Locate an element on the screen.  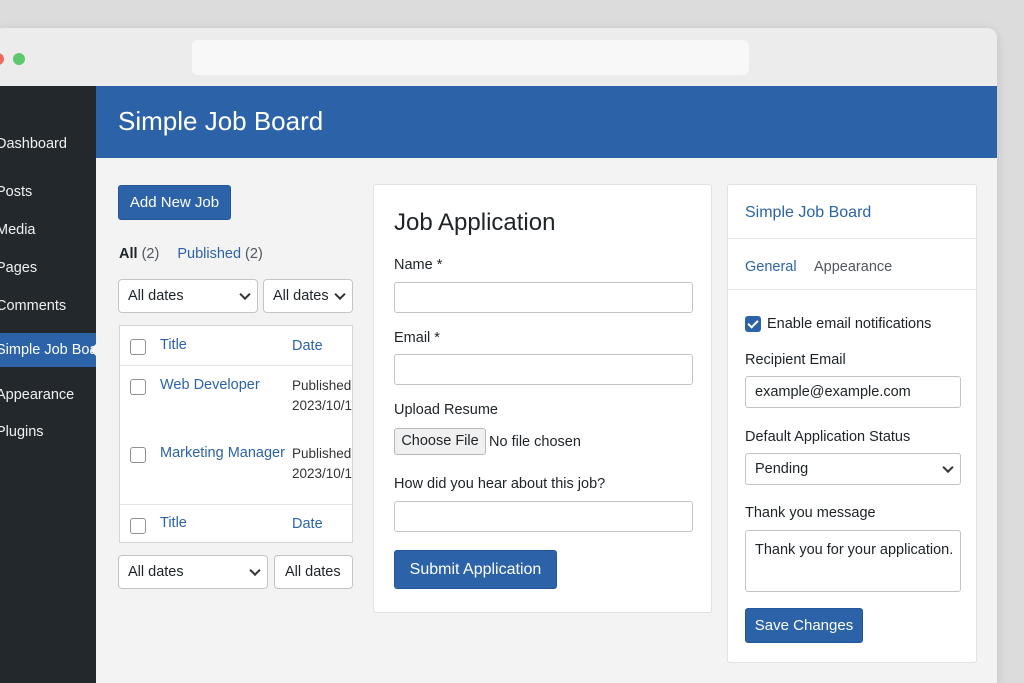
source-label: How did you hear about this job? is located at coordinates (500, 484).